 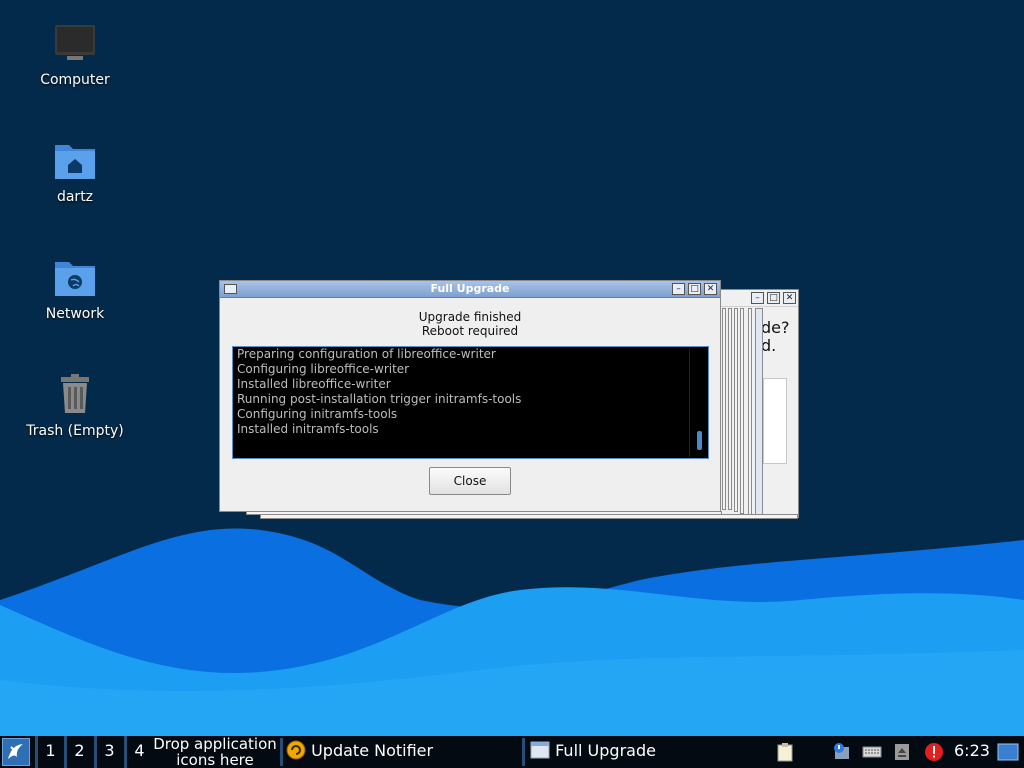 I want to click on window-title: Full Upgrade, so click(x=470, y=288).